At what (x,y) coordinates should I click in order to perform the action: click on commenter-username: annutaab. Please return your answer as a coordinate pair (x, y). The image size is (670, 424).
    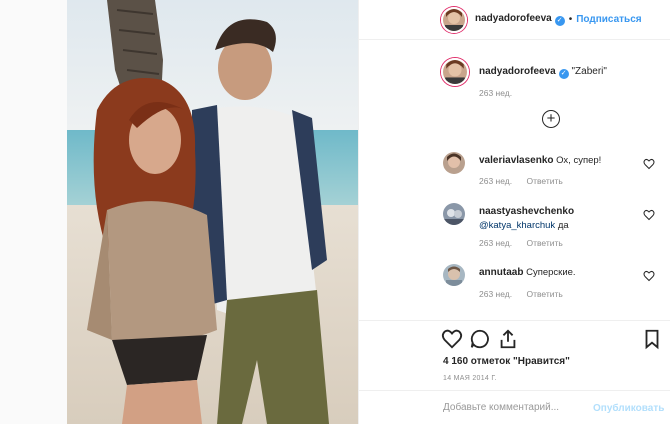
    Looking at the image, I should click on (501, 272).